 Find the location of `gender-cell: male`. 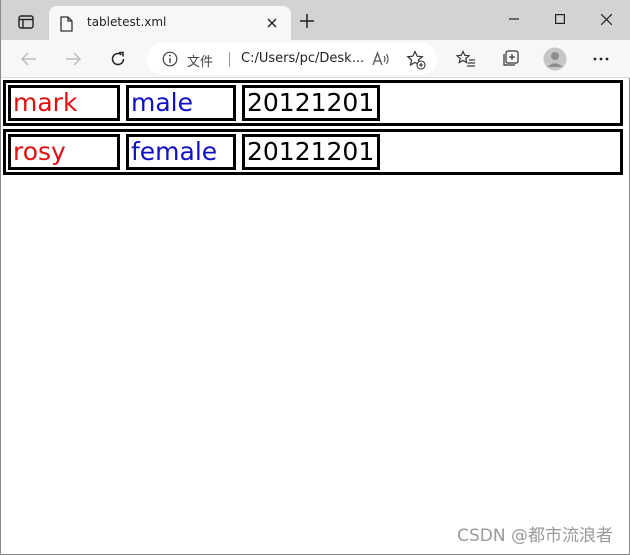

gender-cell: male is located at coordinates (181, 103).